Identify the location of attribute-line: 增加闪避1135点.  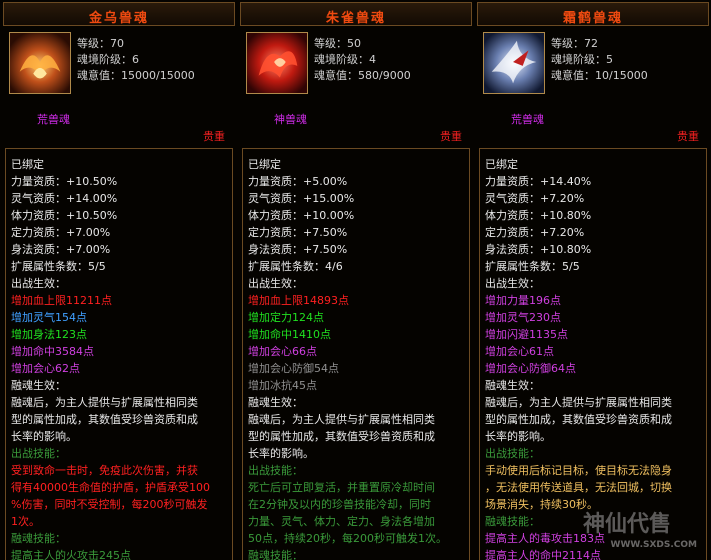
(526, 334).